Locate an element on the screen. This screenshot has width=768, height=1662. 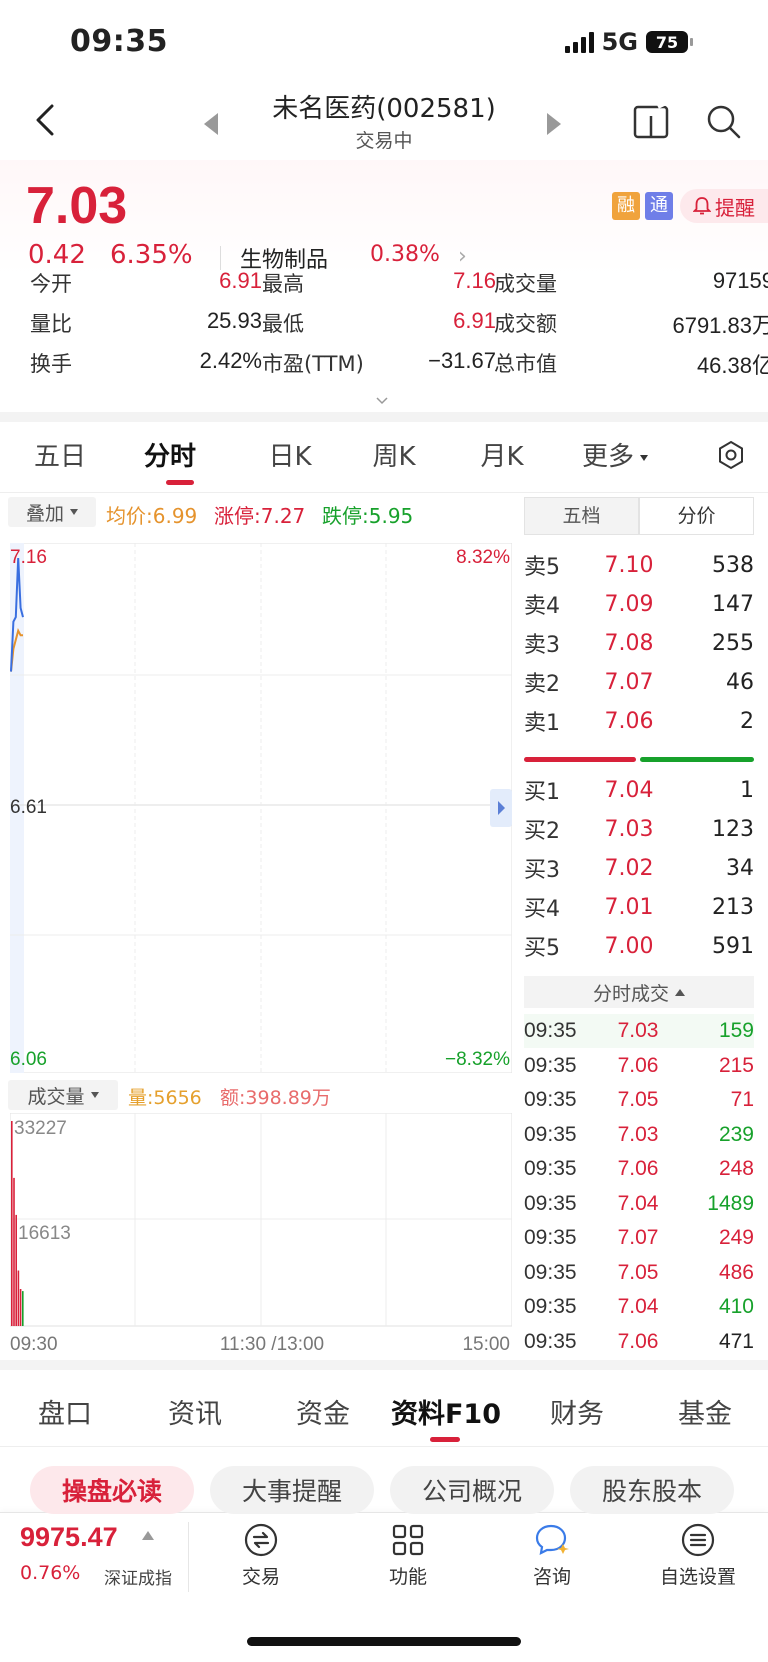
stat-value: 46.38亿 is located at coordinates (732, 365).